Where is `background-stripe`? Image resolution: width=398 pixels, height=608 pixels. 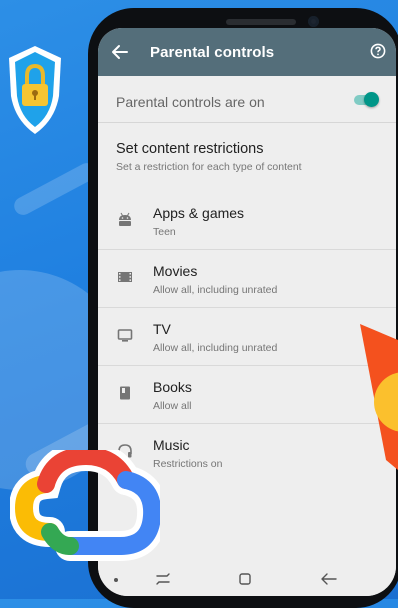
background-stripe is located at coordinates (55, 189).